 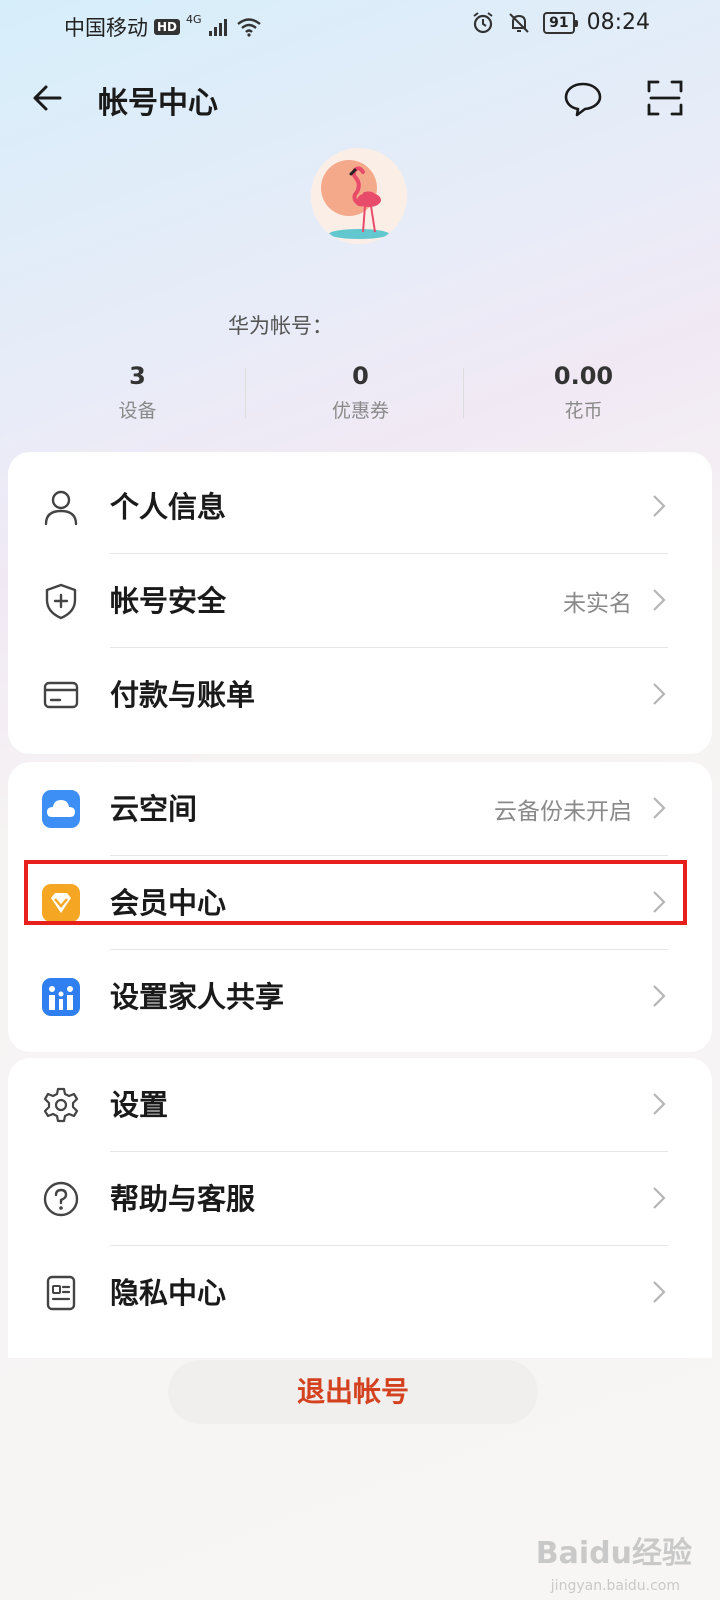 What do you see at coordinates (167, 27) in the screenshot?
I see `hd-badge: HD` at bounding box center [167, 27].